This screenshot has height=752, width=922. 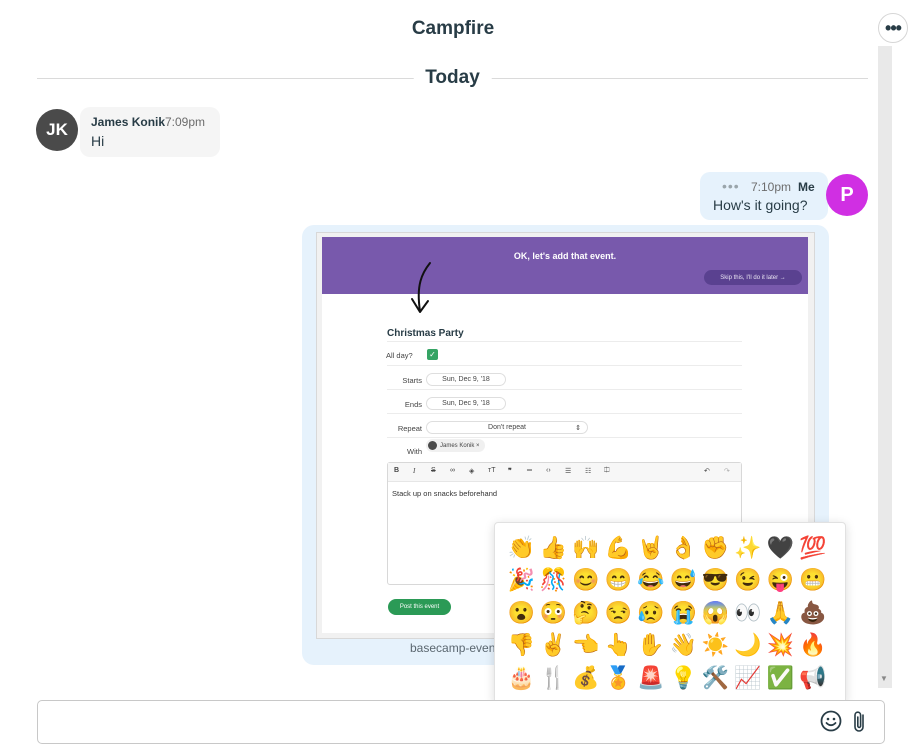 I want to click on emoji-option: 👎, so click(x=521, y=645).